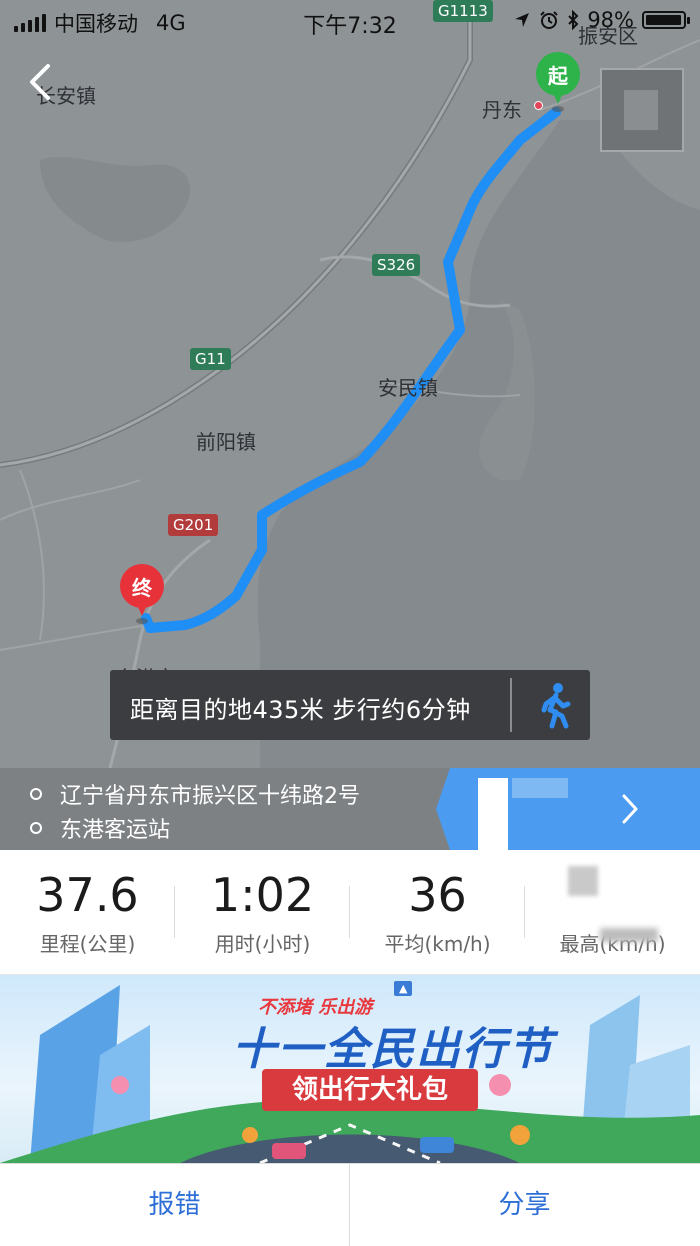  What do you see at coordinates (573, 20) in the screenshot?
I see `bluetooth-icon` at bounding box center [573, 20].